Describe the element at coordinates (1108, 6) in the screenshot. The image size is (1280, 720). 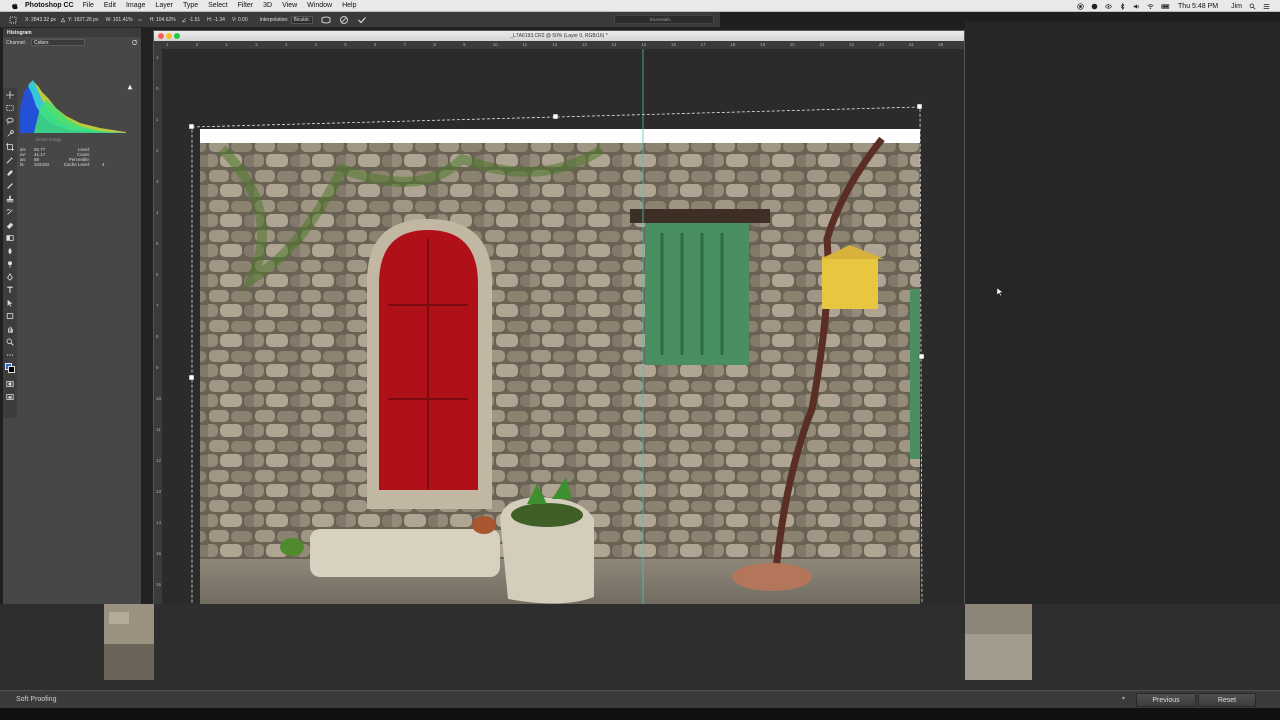
I see `eye-icon` at that location.